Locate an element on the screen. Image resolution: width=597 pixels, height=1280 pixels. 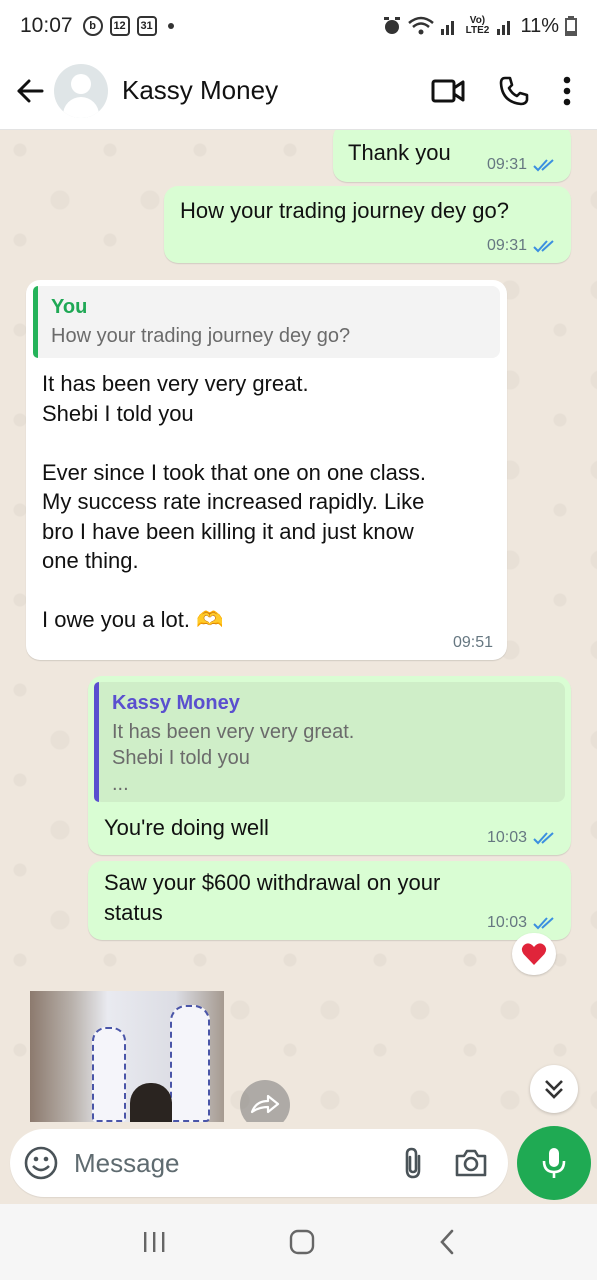
mic-icon is located at coordinates (554, 1163).